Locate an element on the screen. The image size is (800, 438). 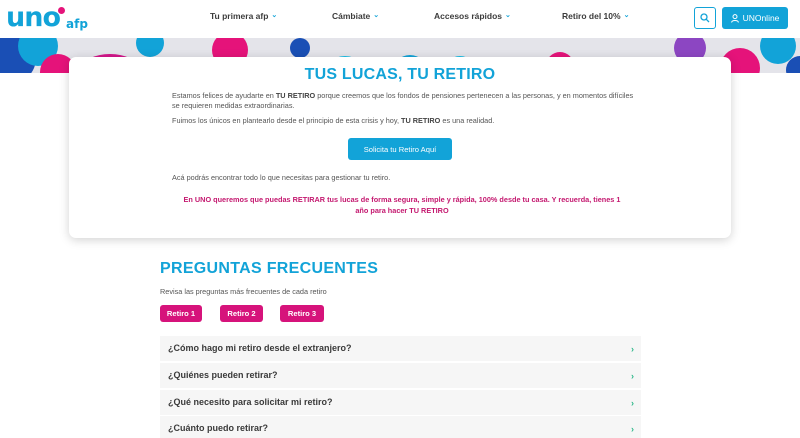
nav-item-tu-primera-afp: Tu primera afp ⌄ is located at coordinates (243, 16).